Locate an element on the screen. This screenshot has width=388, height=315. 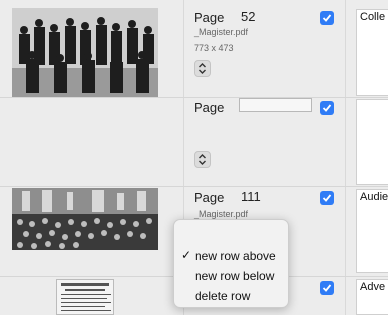
checkmark-icon: ✓ is located at coordinates (186, 255).